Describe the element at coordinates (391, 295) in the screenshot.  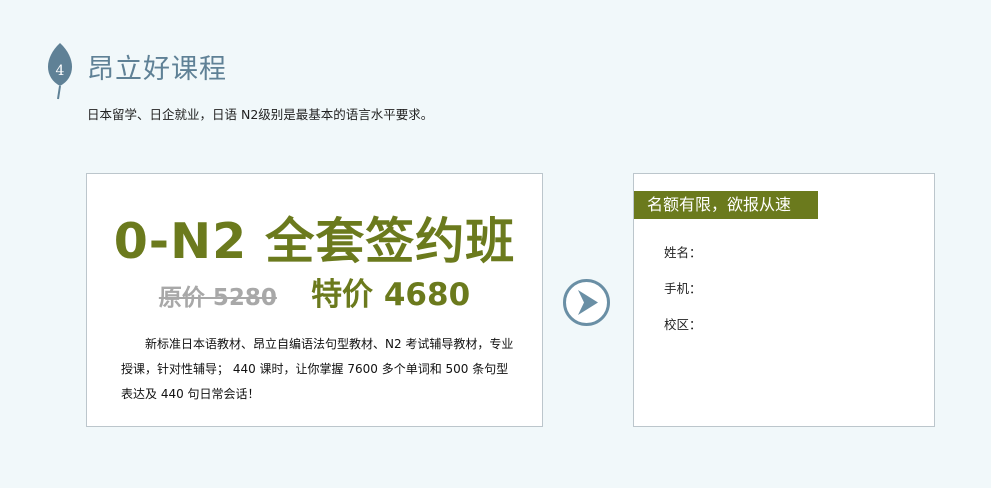
I see `special-price: 特价 4680` at that location.